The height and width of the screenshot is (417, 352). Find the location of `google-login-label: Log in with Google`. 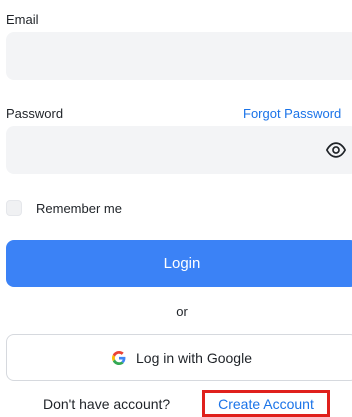

google-login-label: Log in with Google is located at coordinates (194, 357).